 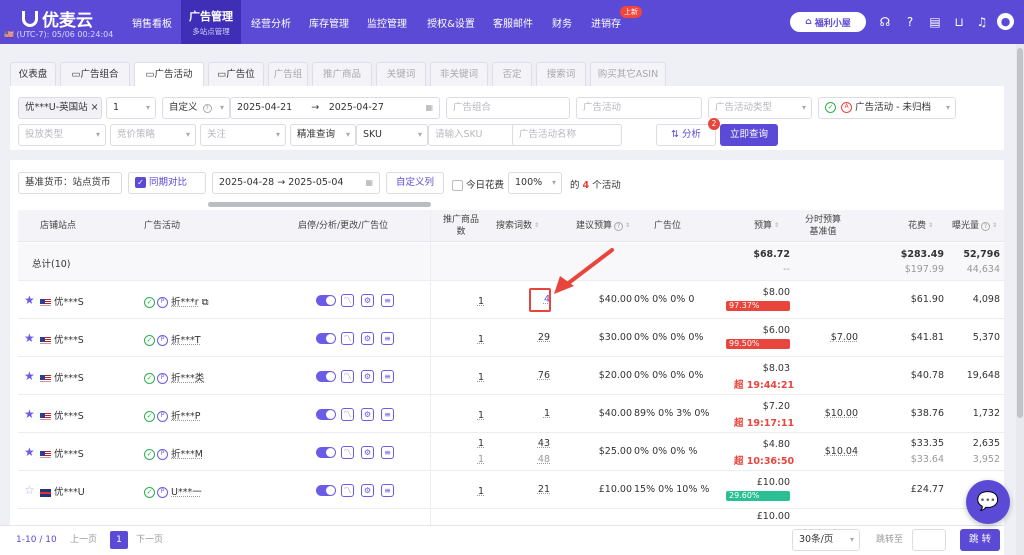 What do you see at coordinates (512, 74) in the screenshot?
I see `tab-negative: 否定` at bounding box center [512, 74].